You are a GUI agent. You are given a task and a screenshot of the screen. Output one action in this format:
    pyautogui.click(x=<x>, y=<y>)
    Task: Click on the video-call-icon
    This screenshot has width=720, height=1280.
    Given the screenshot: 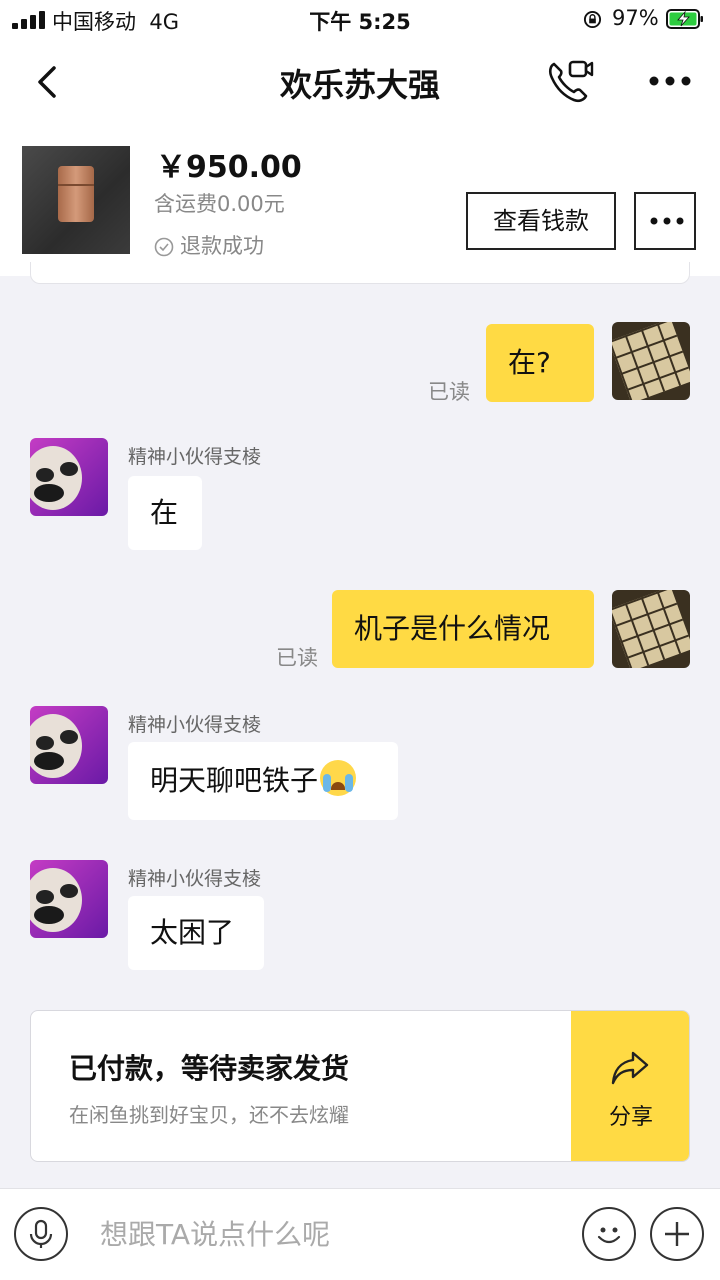 What is the action you would take?
    pyautogui.click(x=570, y=81)
    